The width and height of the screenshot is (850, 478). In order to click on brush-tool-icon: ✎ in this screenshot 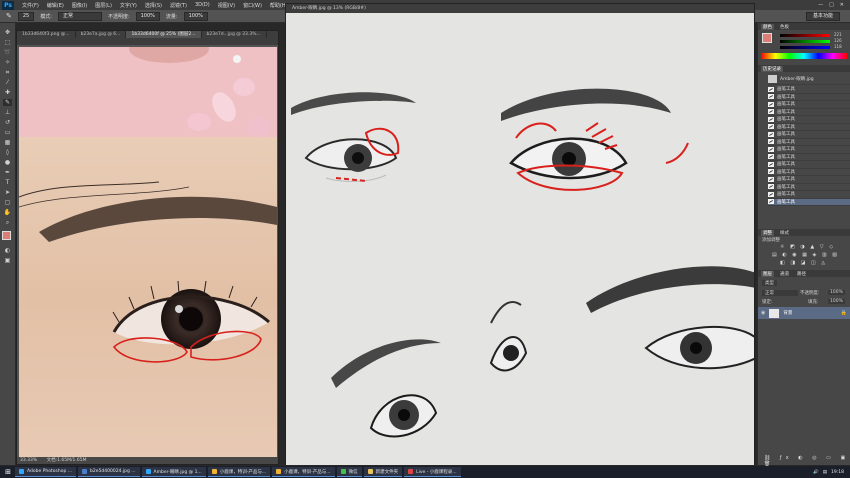, I will do `click(9, 16)`.